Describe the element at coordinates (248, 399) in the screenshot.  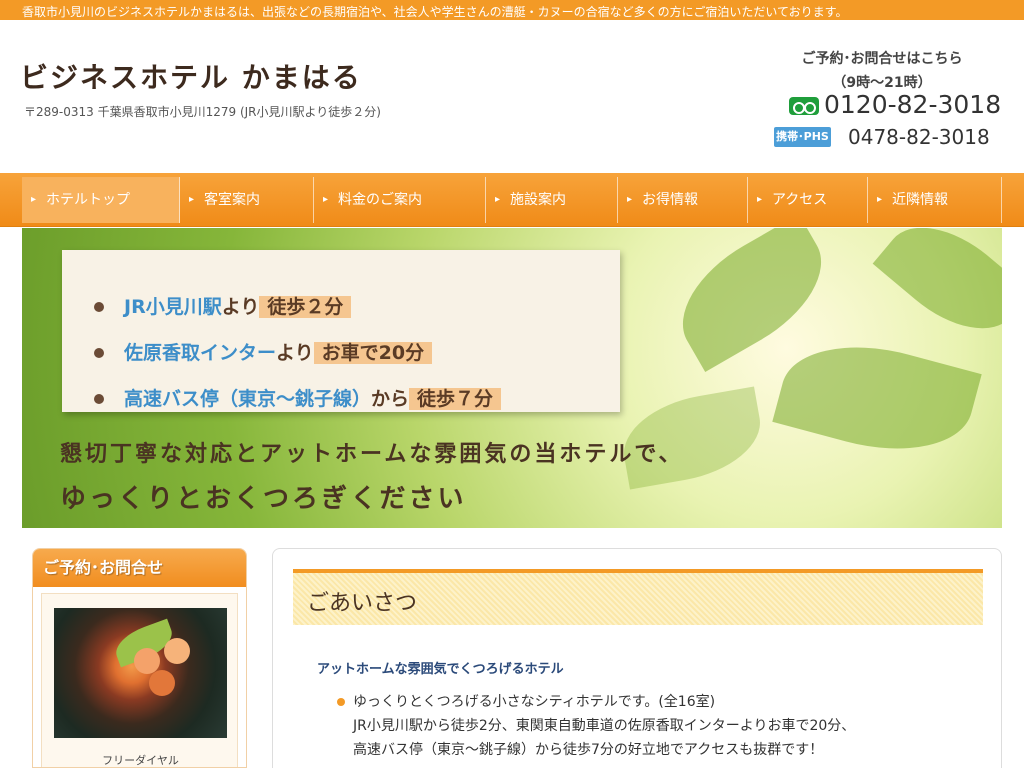
I see `access-place: 高速バス停（東京～銚子線）` at that location.